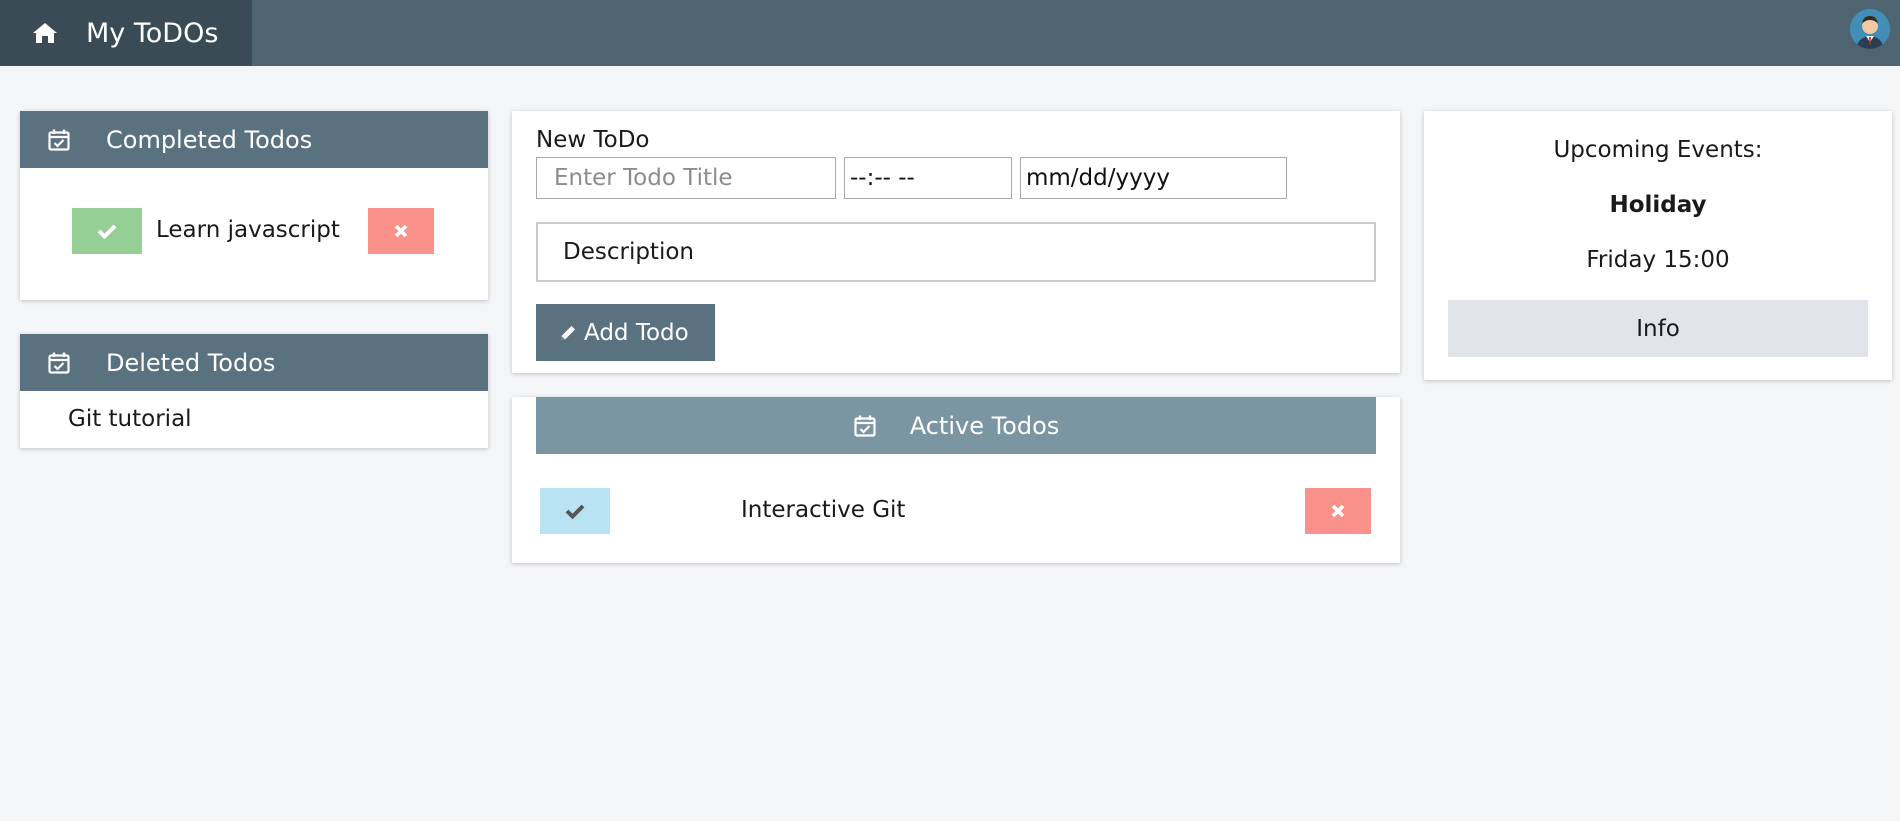  I want to click on deleted-todos-title: Deleted Todos, so click(191, 362).